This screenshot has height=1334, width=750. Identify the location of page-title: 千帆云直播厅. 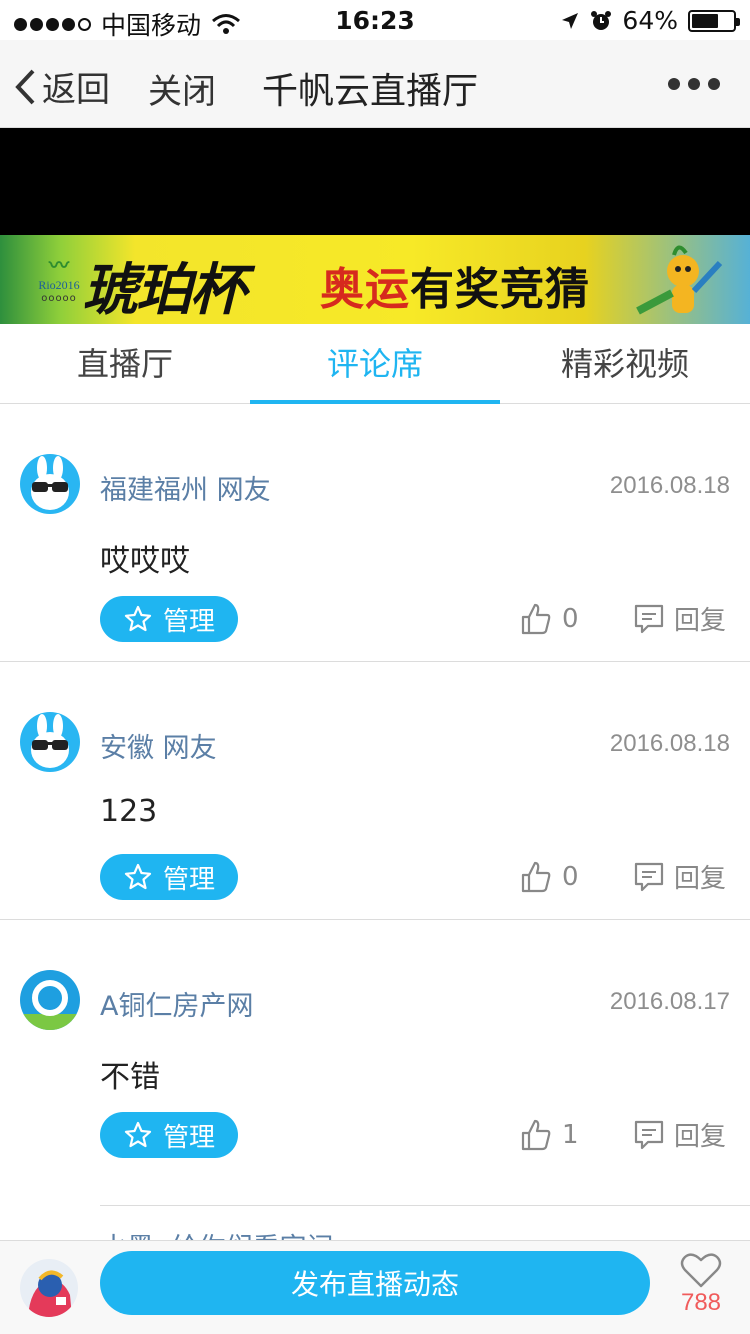
(370, 91).